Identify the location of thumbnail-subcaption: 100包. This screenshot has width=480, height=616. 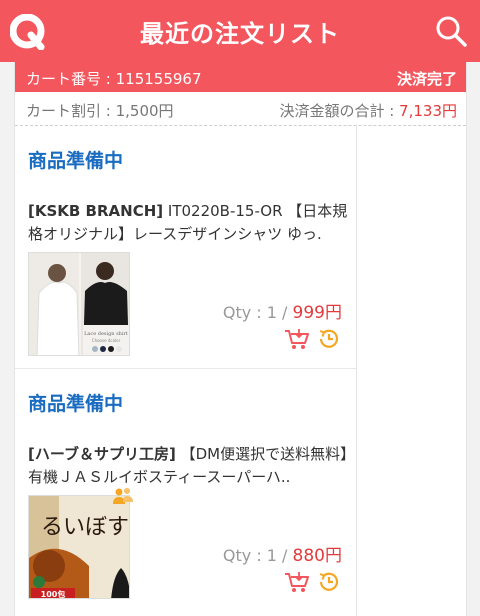
(53, 594).